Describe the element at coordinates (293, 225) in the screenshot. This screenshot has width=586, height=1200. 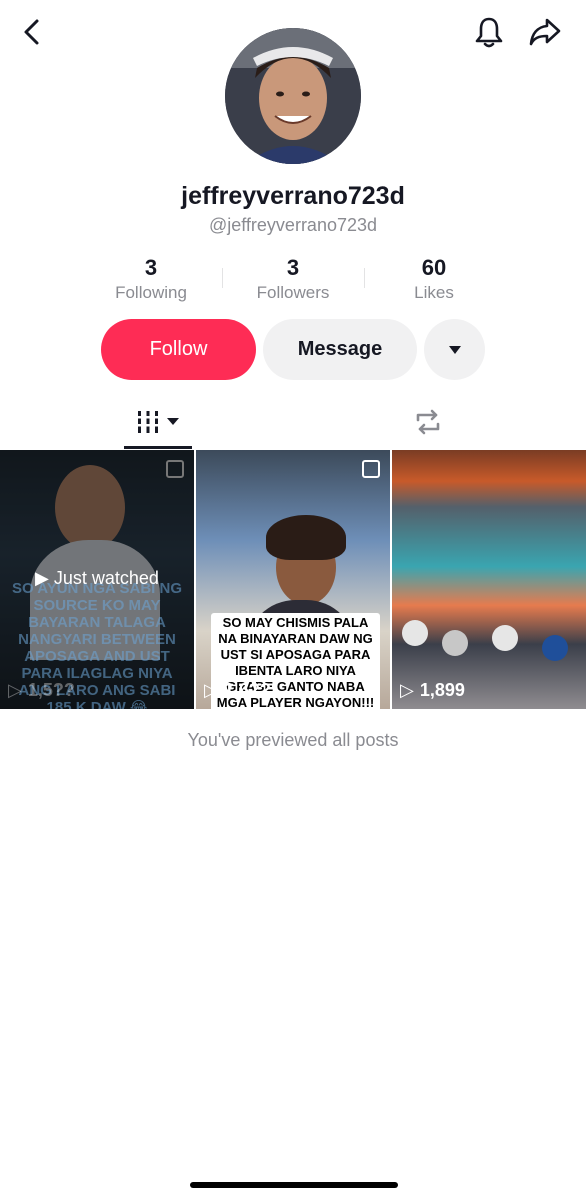
I see `handle: @jeffreyverrano723d` at that location.